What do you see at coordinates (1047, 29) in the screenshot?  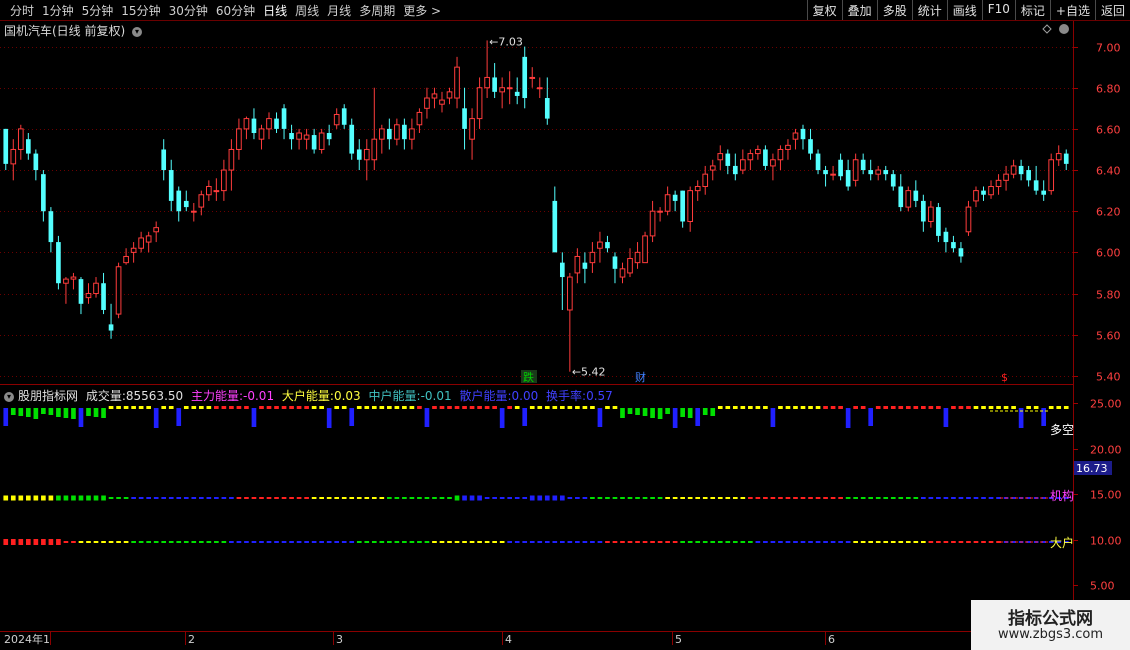 I see `diamond-icon` at bounding box center [1047, 29].